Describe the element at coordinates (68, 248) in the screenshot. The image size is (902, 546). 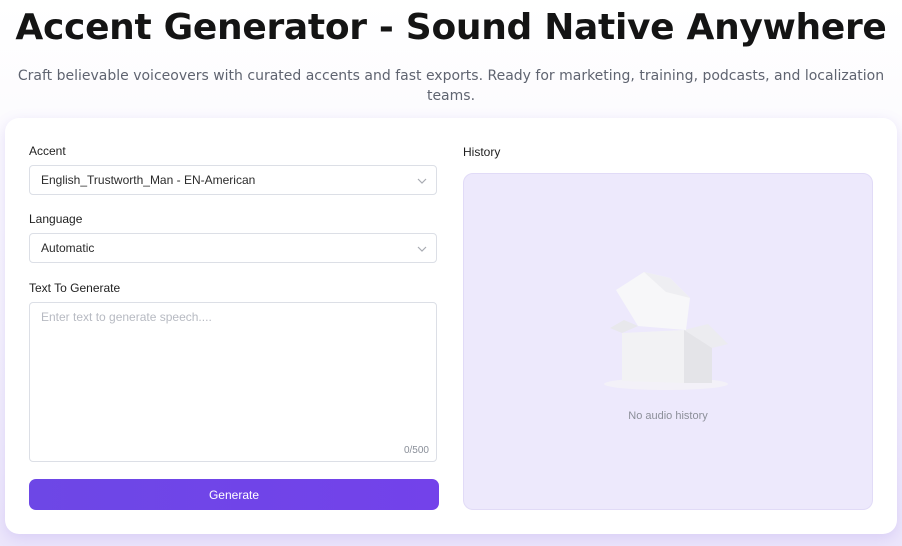
I see `language-select-value: Automatic` at that location.